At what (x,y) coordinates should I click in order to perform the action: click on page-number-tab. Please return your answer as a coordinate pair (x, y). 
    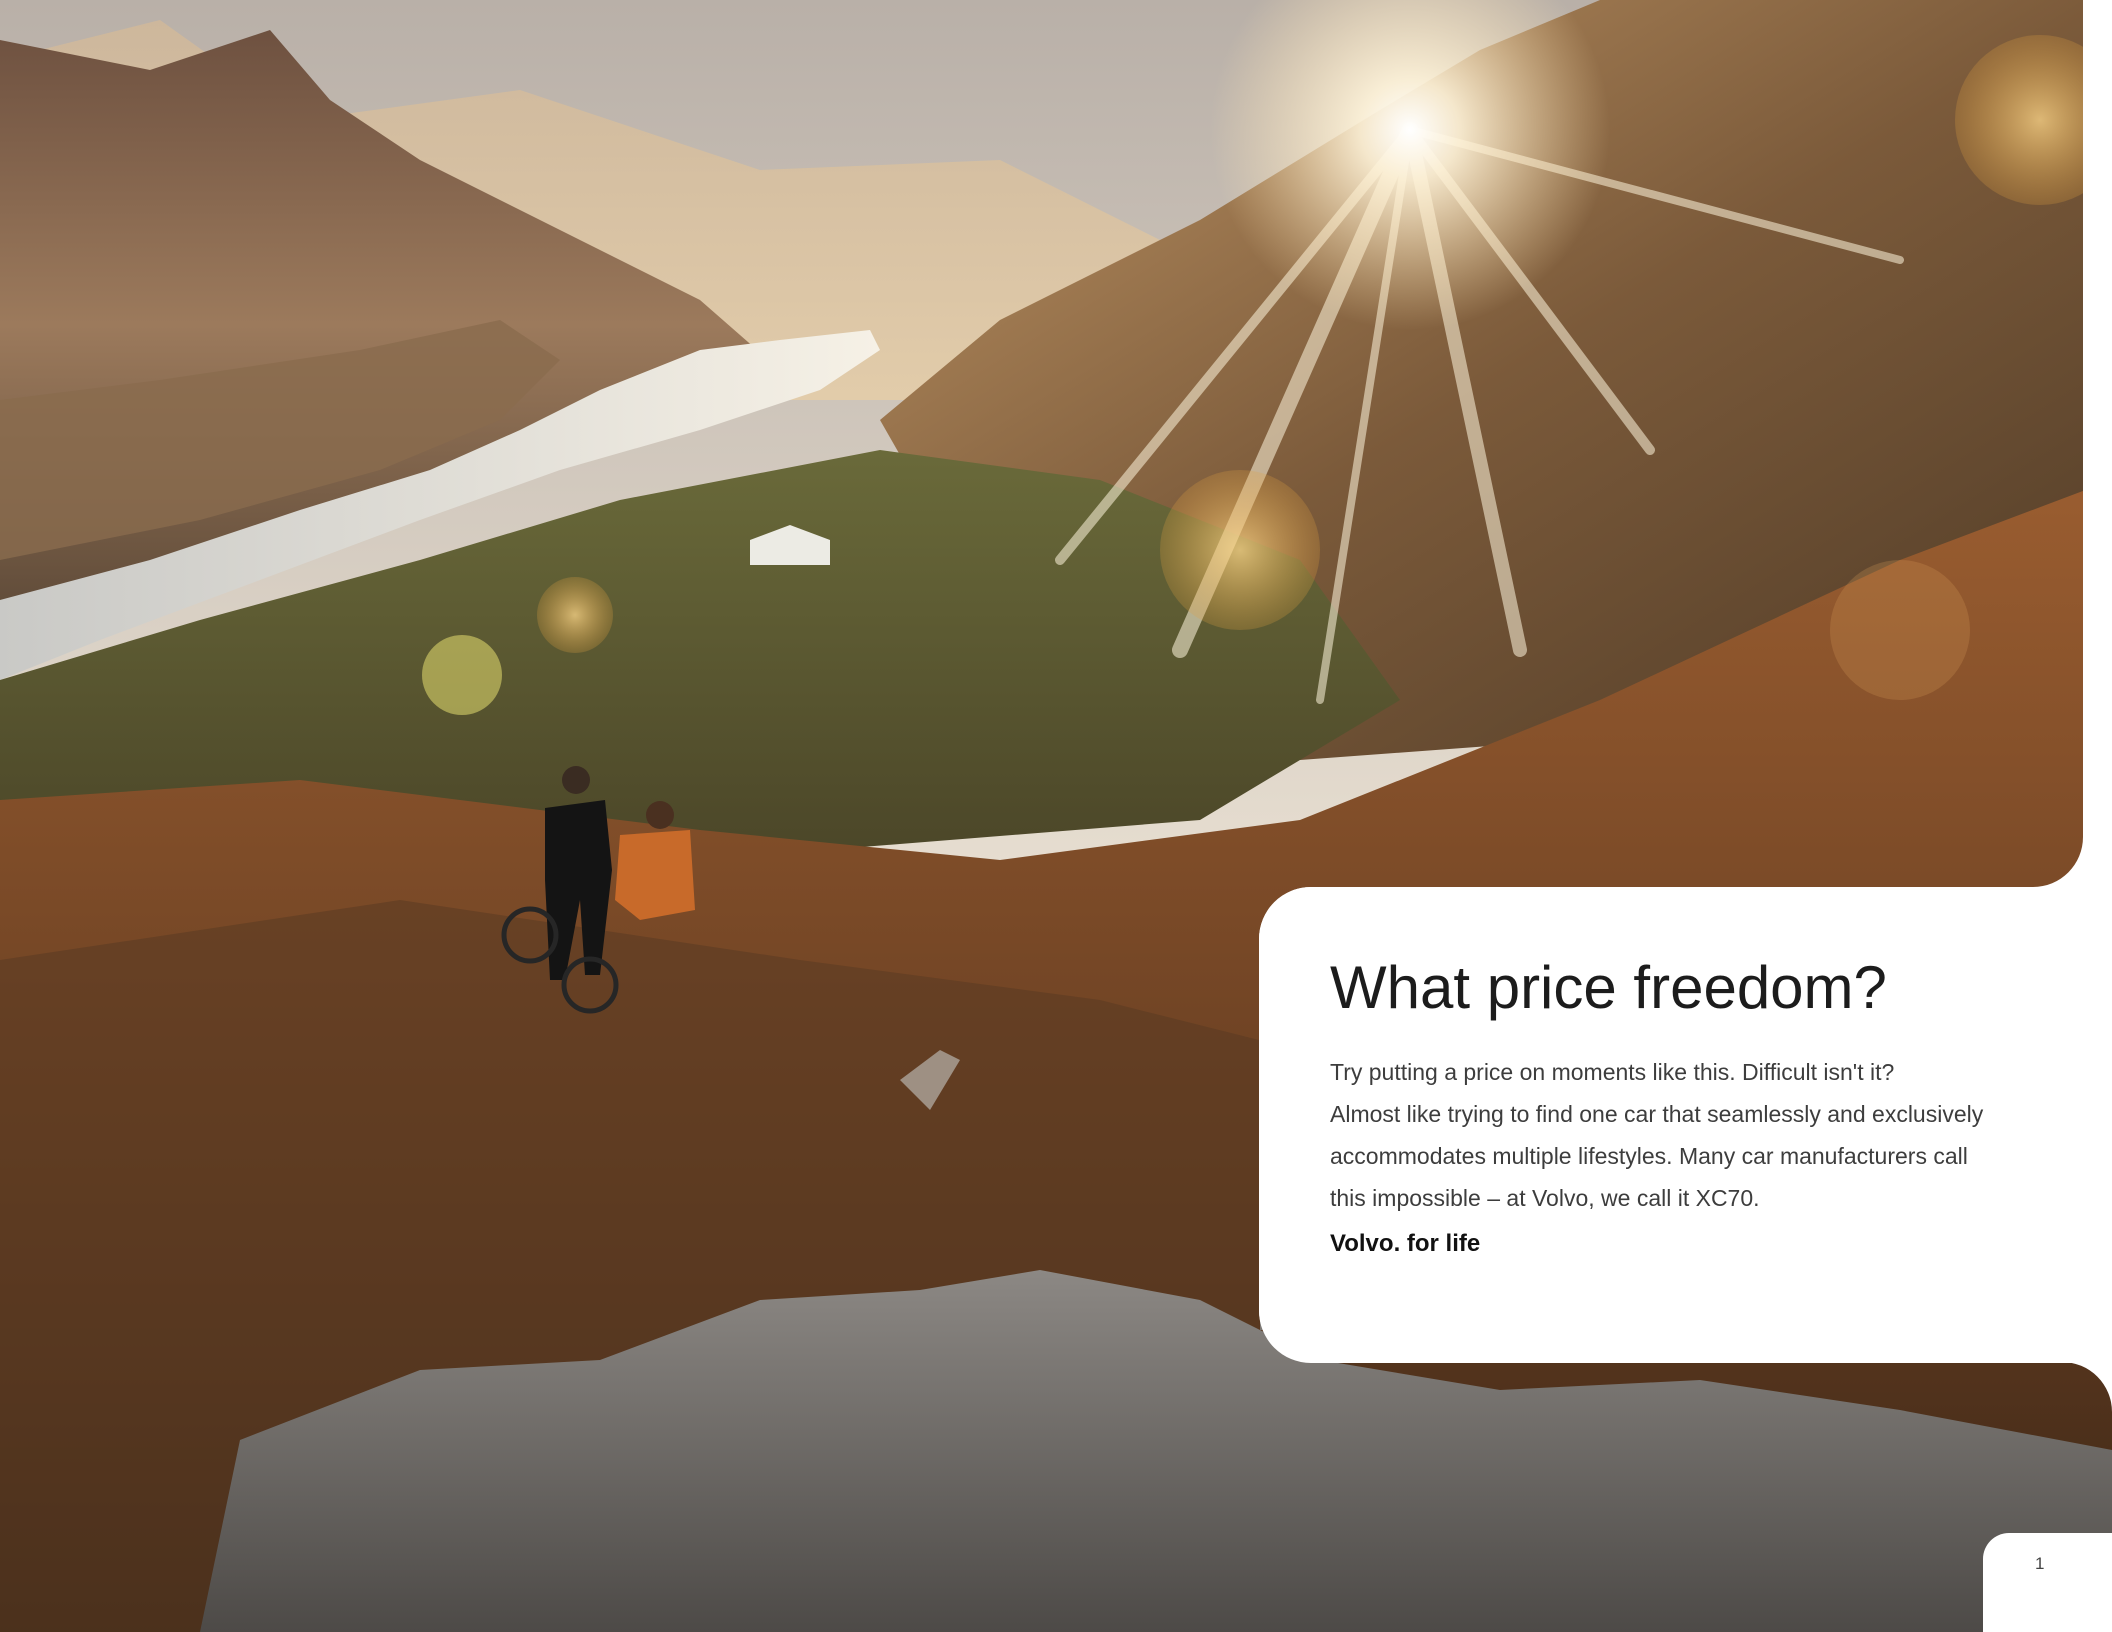
    Looking at the image, I should click on (2047, 1582).